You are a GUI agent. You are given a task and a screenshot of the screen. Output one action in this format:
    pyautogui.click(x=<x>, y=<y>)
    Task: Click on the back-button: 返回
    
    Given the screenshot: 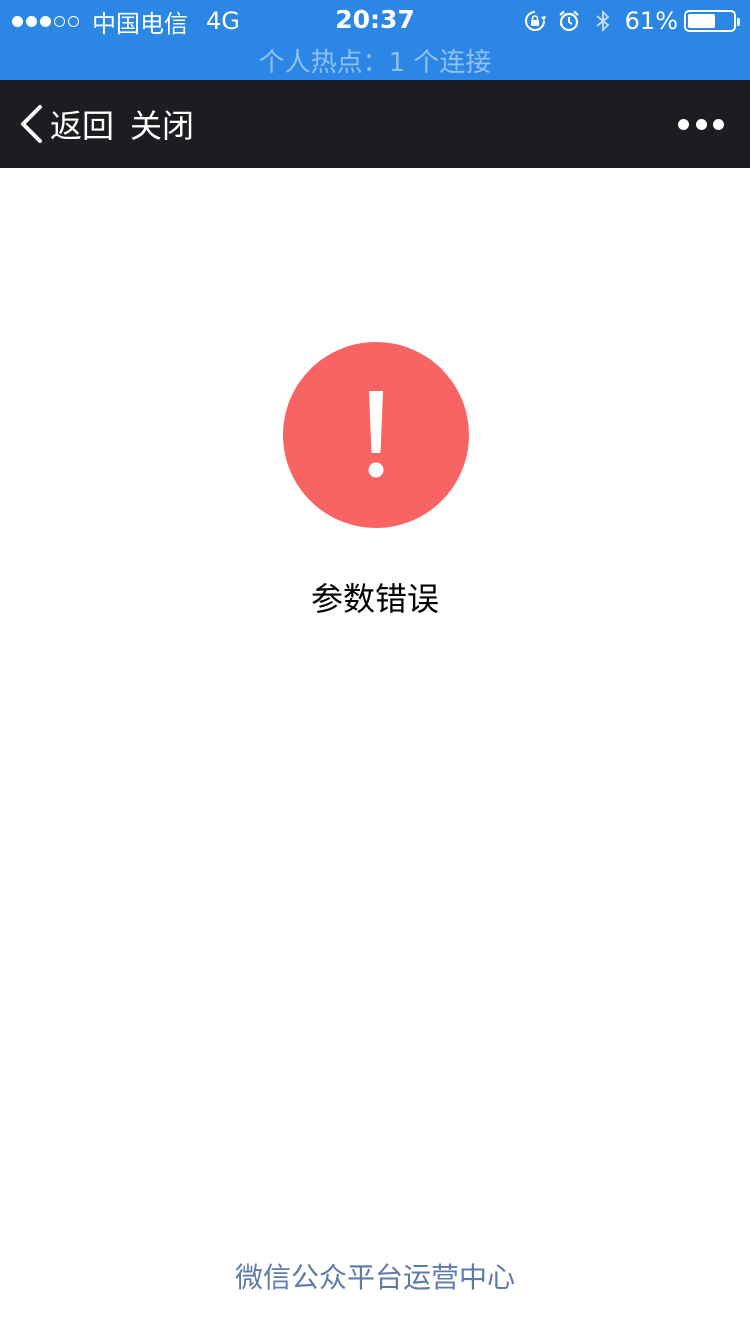 What is the action you would take?
    pyautogui.click(x=66, y=124)
    